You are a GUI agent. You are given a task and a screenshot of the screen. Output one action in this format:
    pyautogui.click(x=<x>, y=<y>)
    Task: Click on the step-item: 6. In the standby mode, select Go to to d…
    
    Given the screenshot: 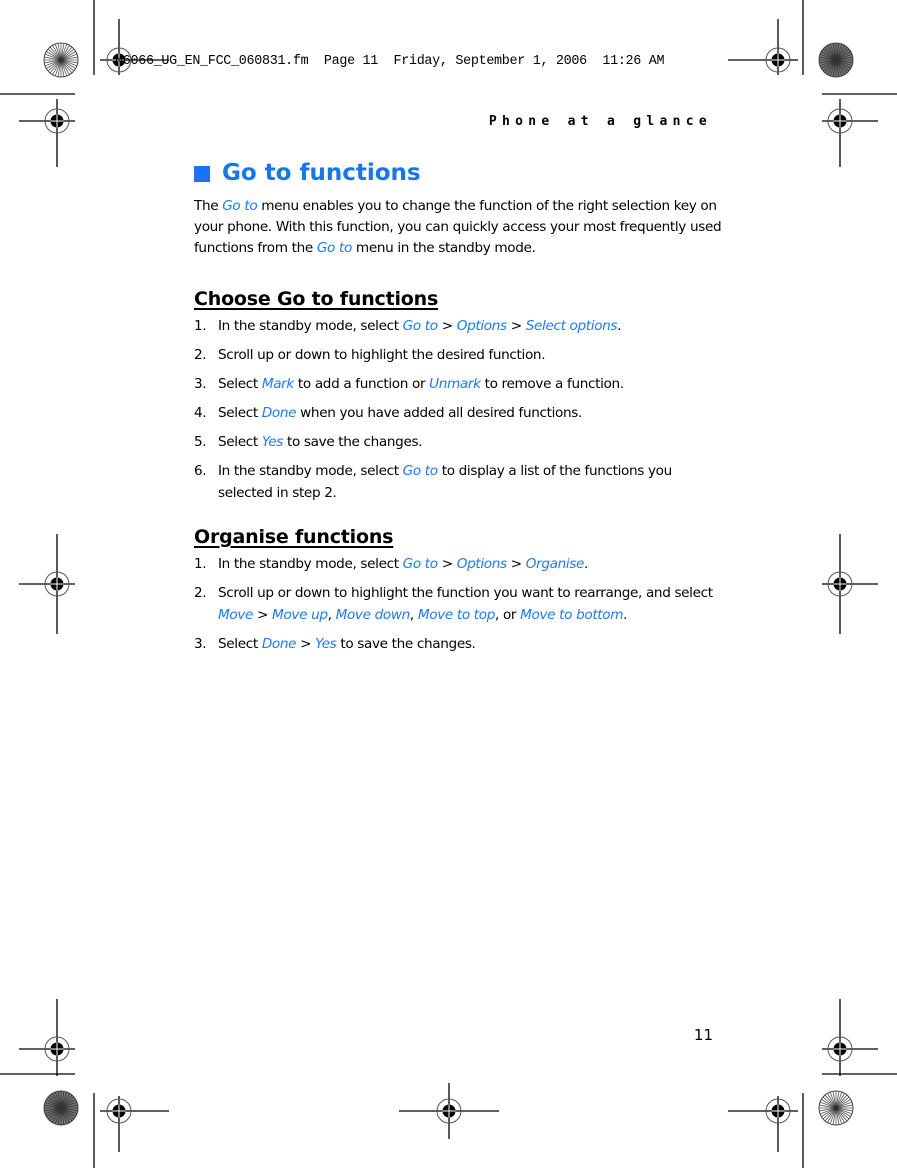 What is the action you would take?
    pyautogui.click(x=459, y=482)
    